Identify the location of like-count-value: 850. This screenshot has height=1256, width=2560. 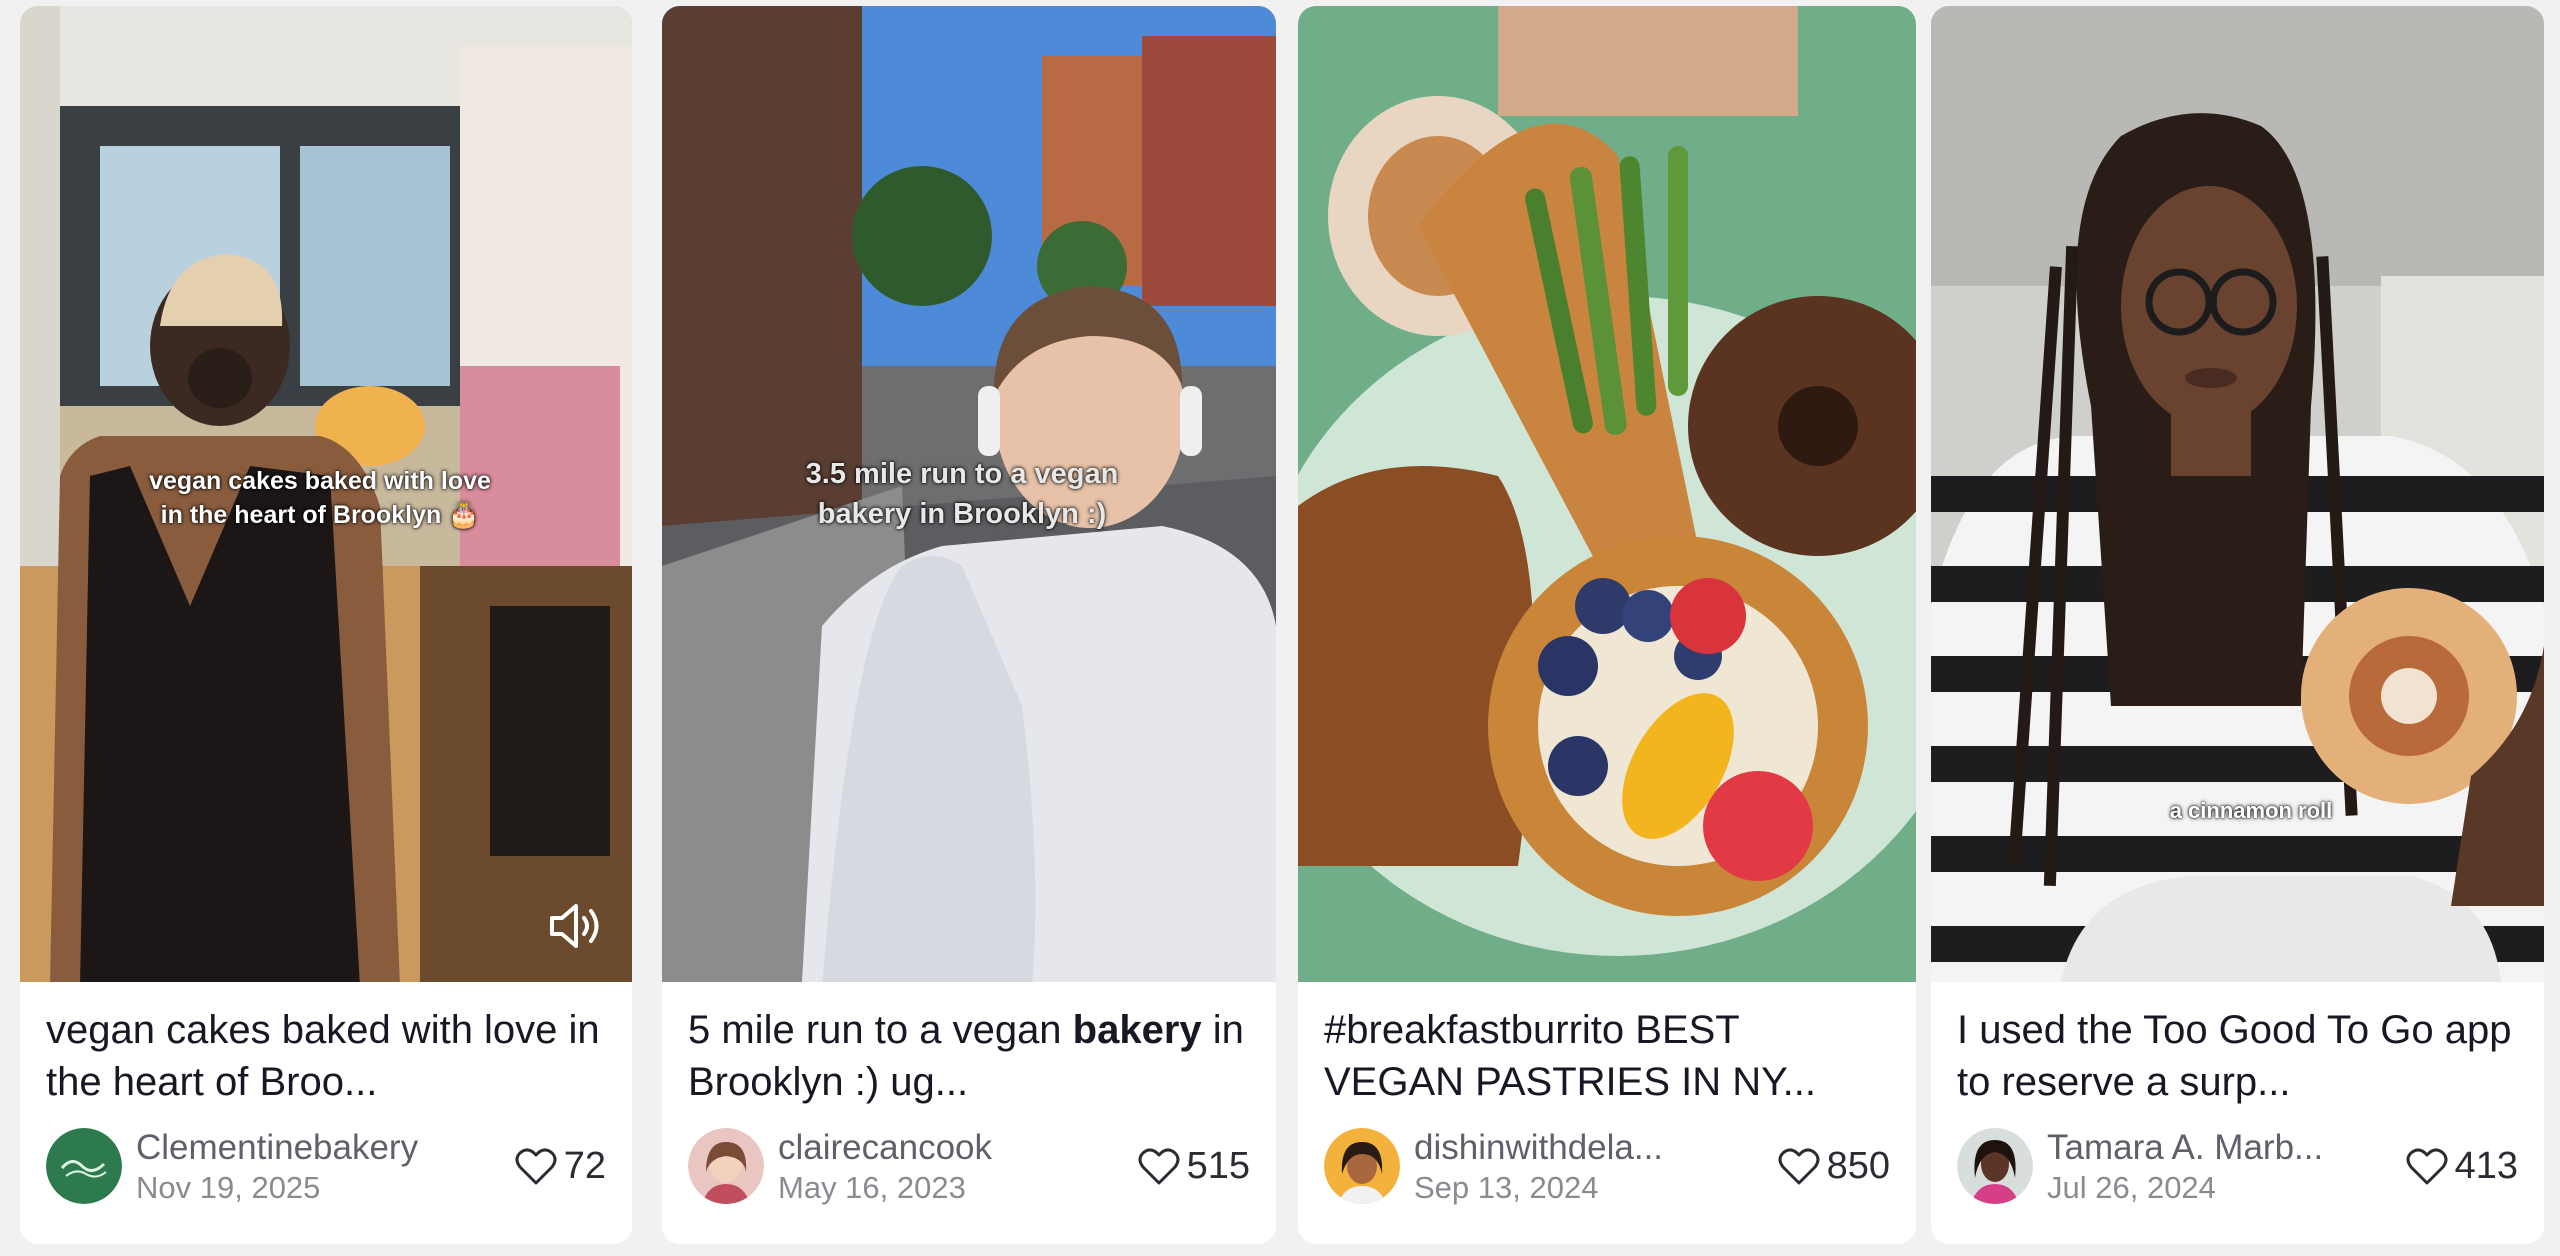
(1858, 1165).